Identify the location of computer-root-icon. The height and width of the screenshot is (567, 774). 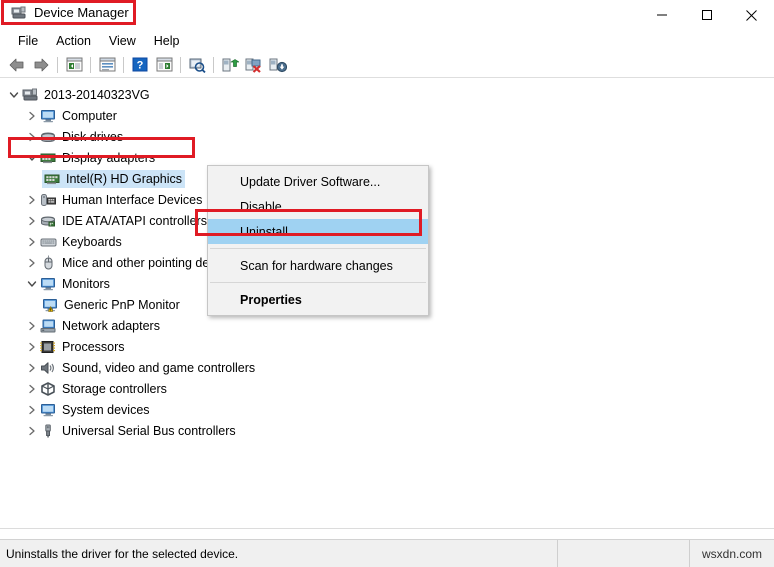
(30, 95).